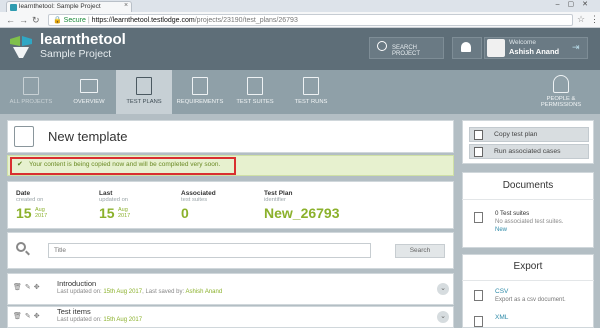 Image resolution: width=600 pixels, height=328 pixels. Describe the element at coordinates (31, 102) in the screenshot. I see `tab-label: ALL PROJECTS` at that location.